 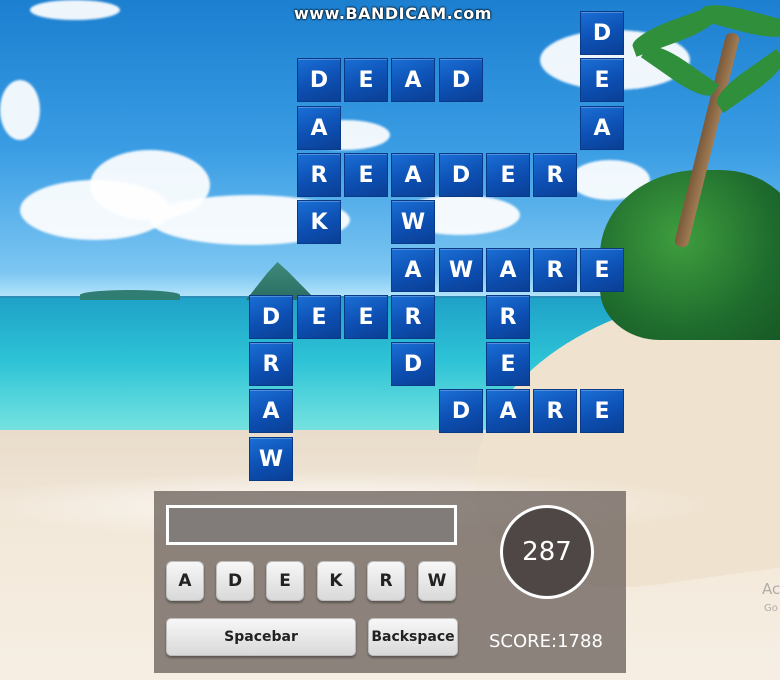 What do you see at coordinates (235, 581) in the screenshot?
I see `letter-key-d: D` at bounding box center [235, 581].